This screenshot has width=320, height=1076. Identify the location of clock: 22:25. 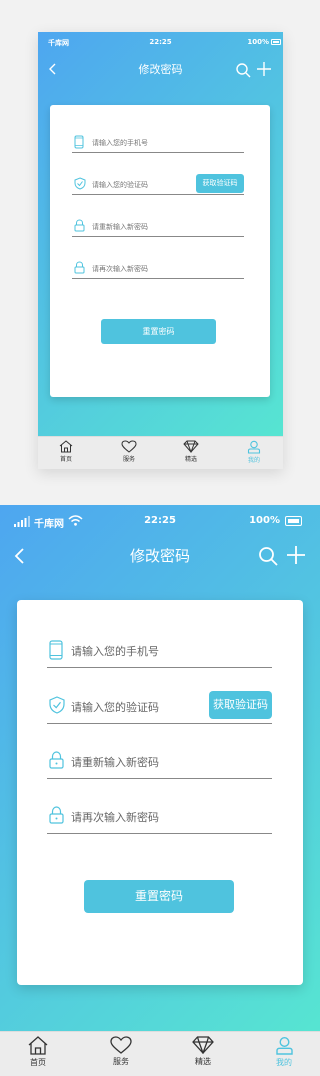
(160, 42).